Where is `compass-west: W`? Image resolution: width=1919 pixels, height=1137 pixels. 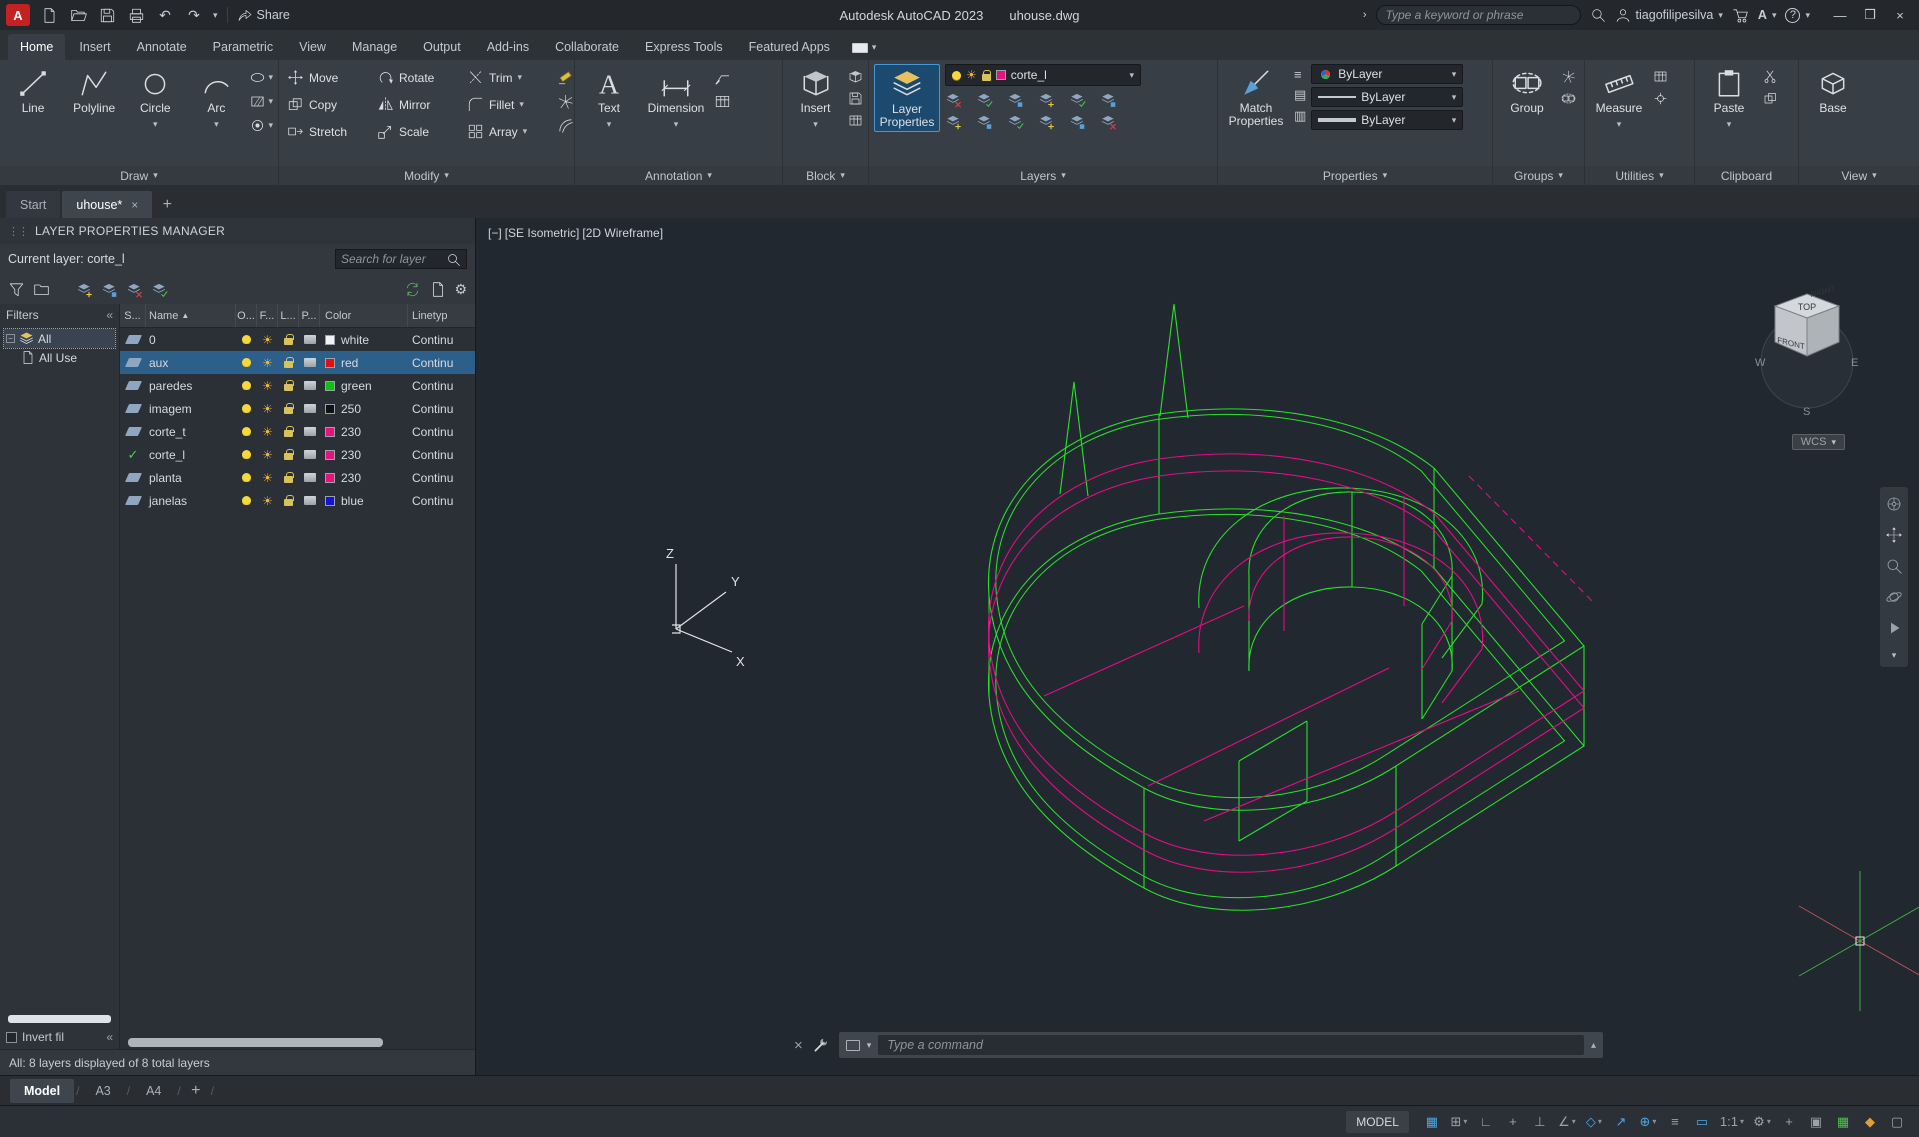
compass-west: W is located at coordinates (1760, 363).